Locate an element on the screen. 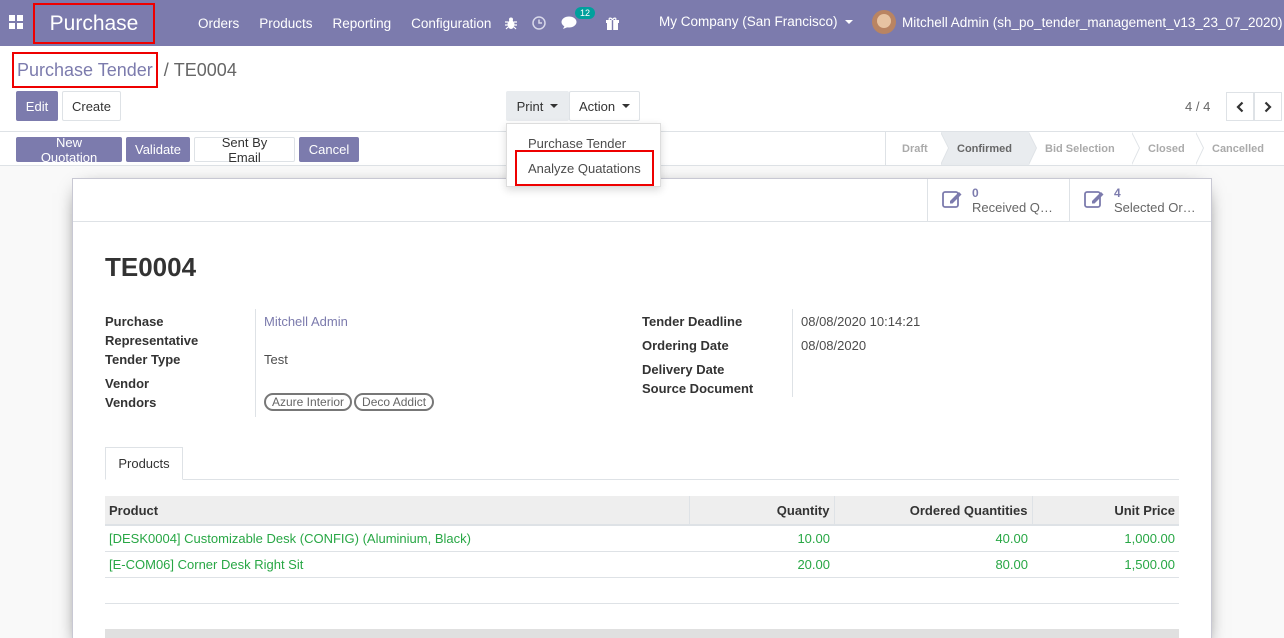  gift-icon is located at coordinates (612, 23).